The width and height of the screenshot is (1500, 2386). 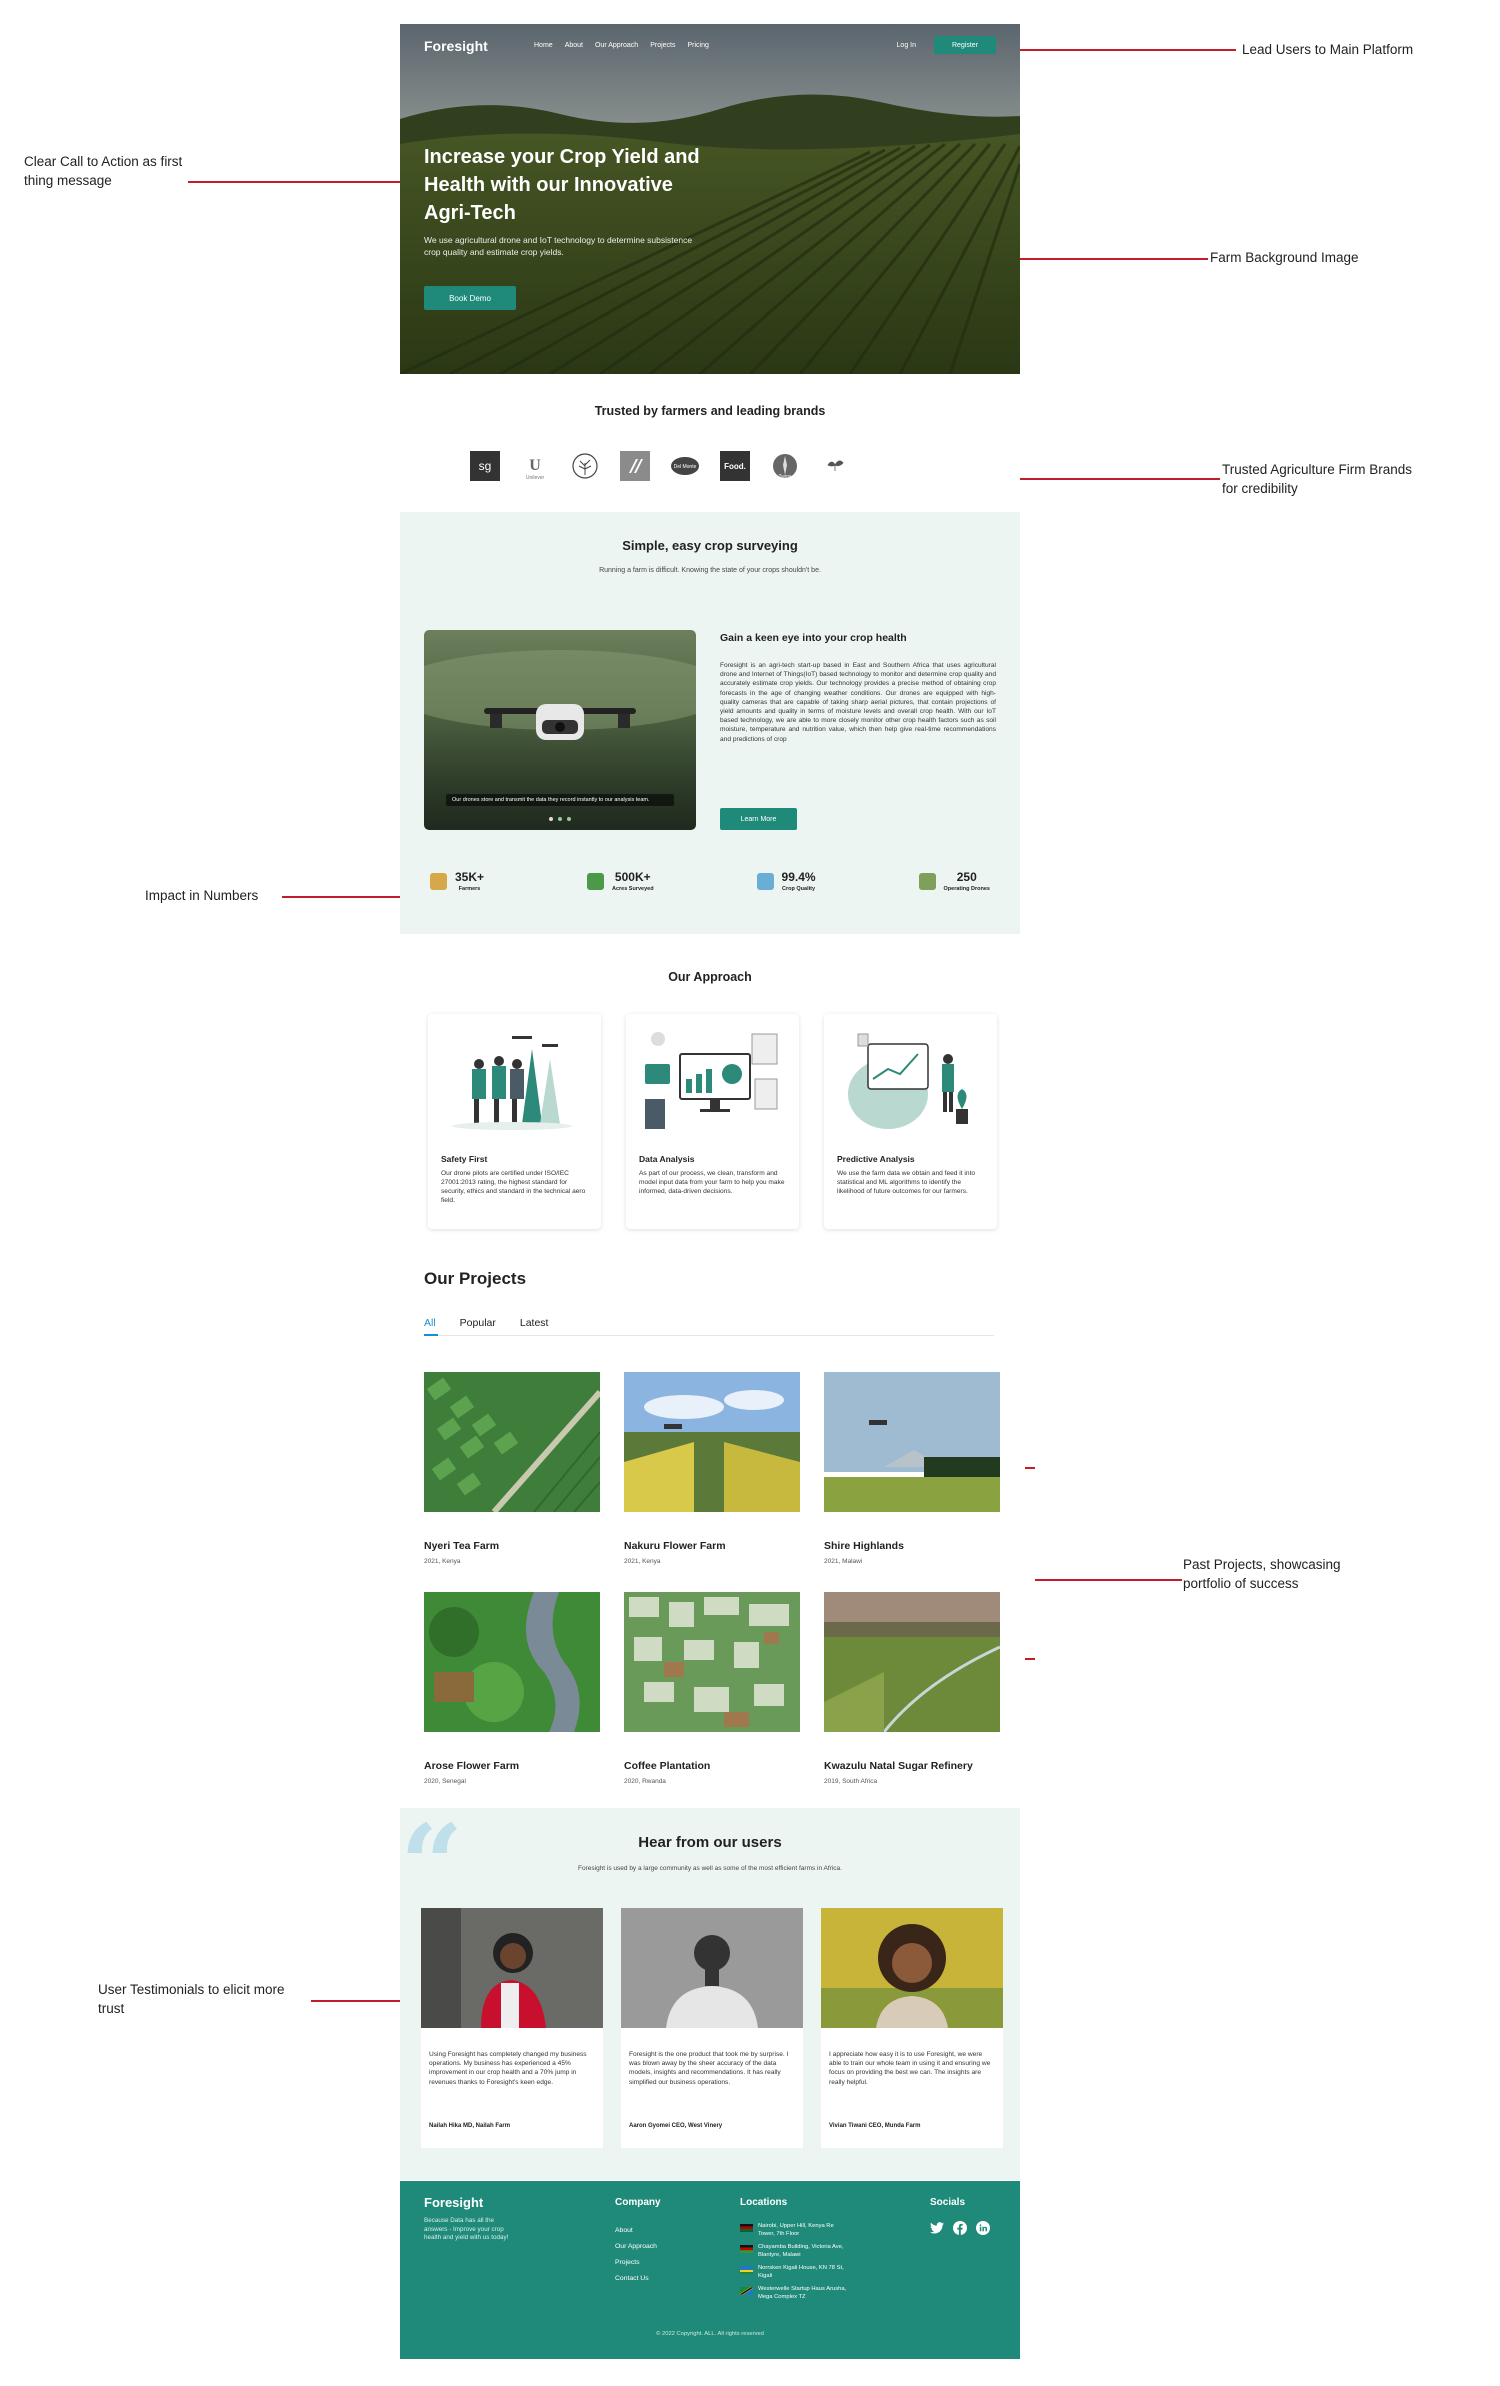 What do you see at coordinates (535, 478) in the screenshot?
I see `svg-text: Unilever` at bounding box center [535, 478].